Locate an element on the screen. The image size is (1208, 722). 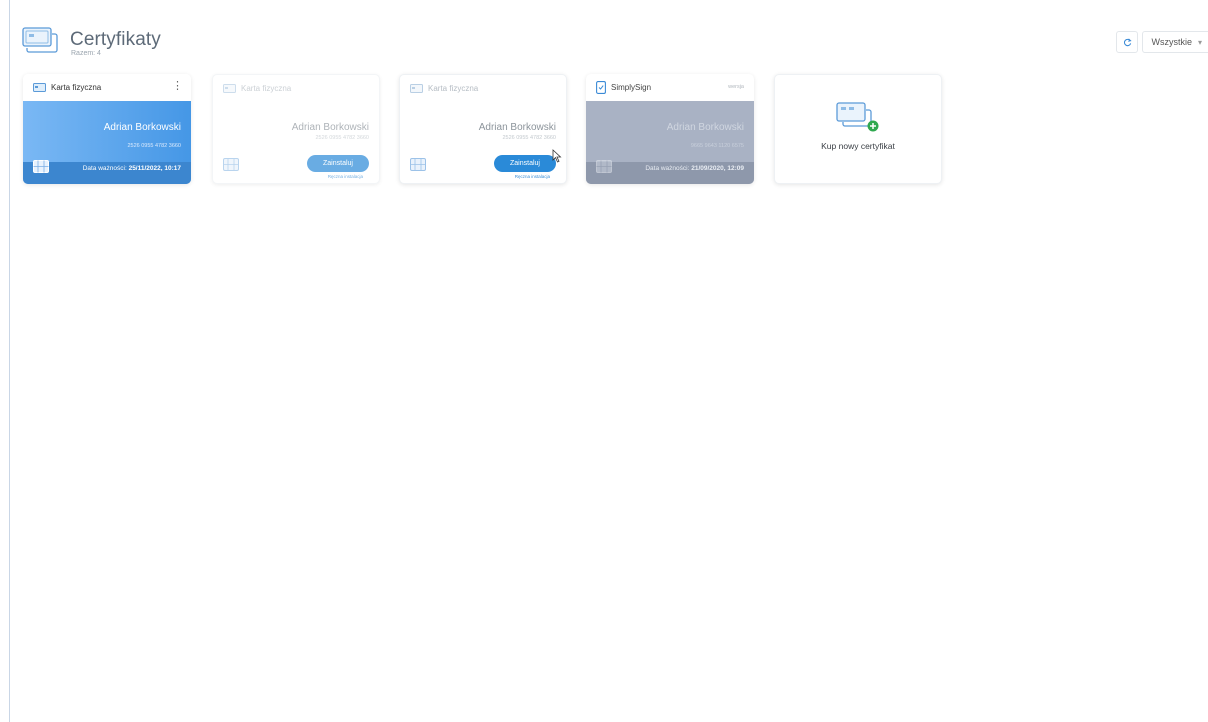
filter-dropdown: Wszystkie ▾ is located at coordinates (1175, 42).